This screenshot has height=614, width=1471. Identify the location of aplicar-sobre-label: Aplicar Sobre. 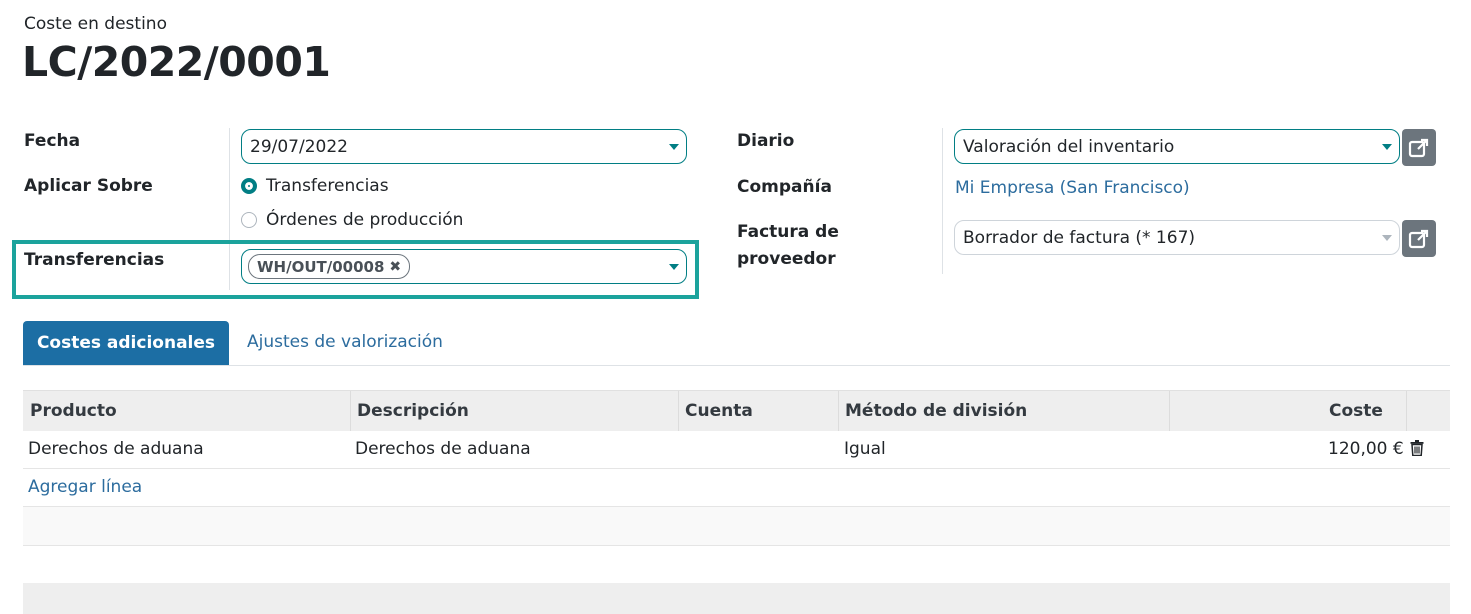
(88, 186).